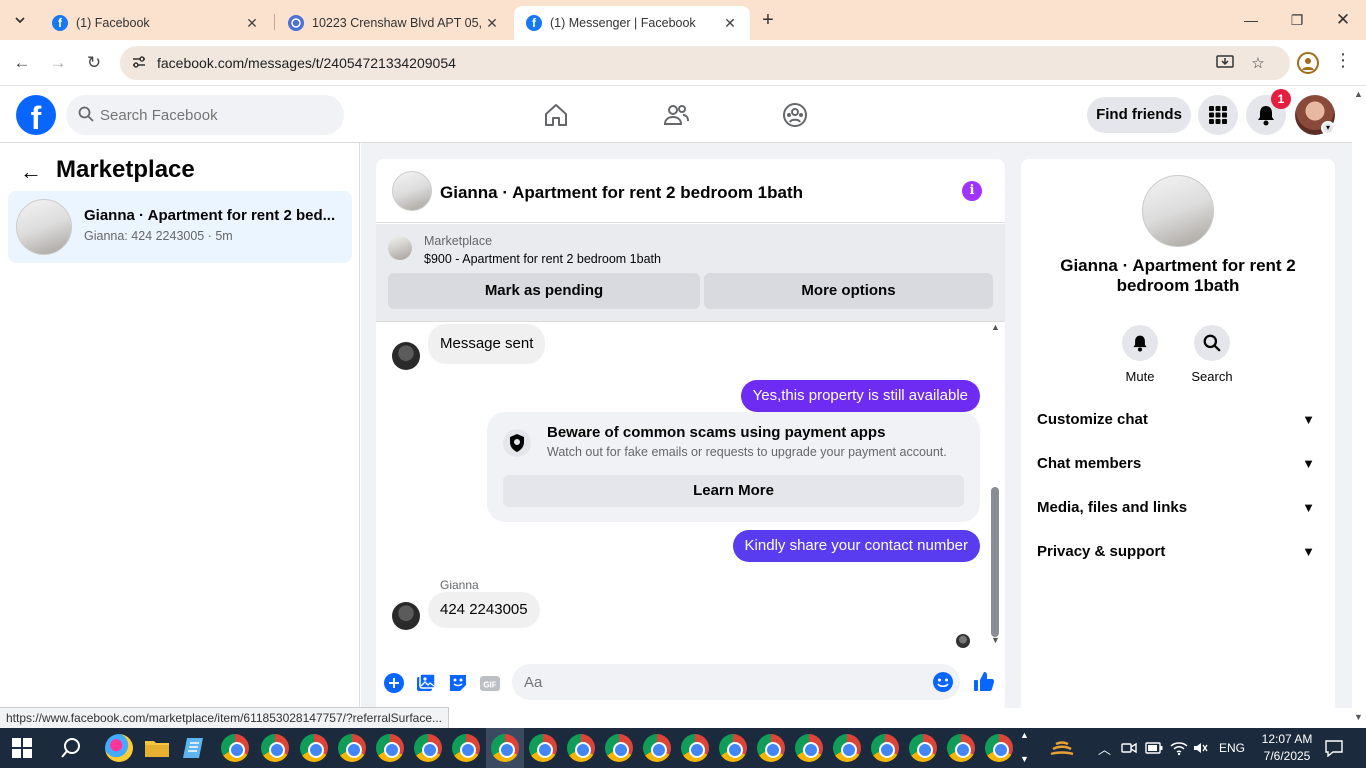 This screenshot has width=1366, height=768. Describe the element at coordinates (1343, 20) in the screenshot. I see `window-close-button: ✕` at that location.